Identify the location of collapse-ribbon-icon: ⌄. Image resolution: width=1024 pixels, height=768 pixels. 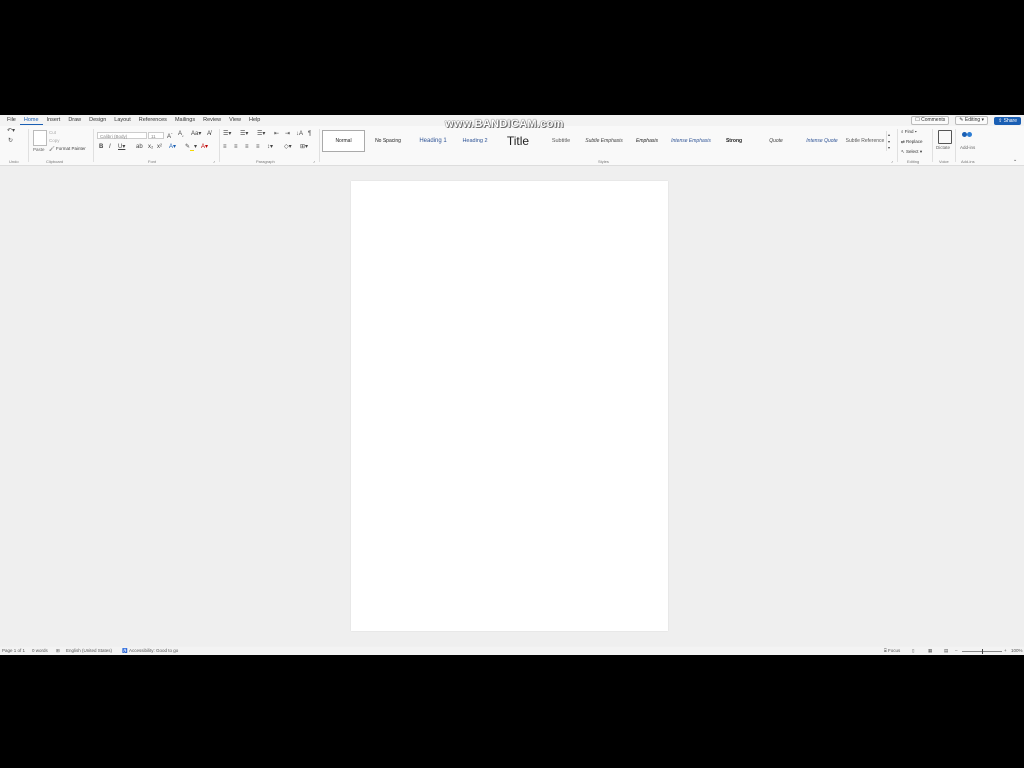
(1015, 160).